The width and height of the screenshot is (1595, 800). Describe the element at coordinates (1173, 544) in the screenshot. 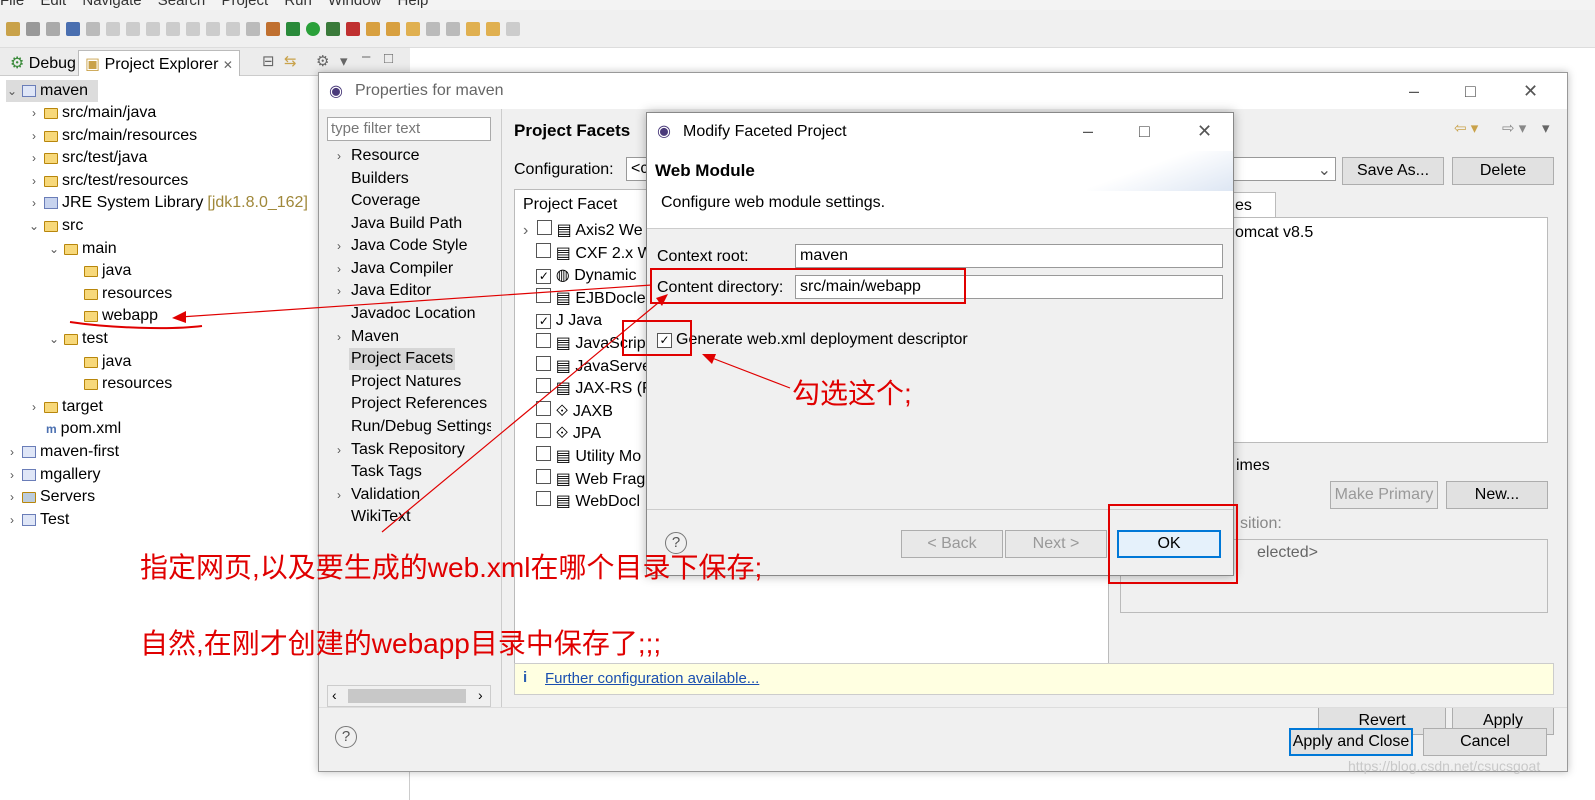

I see `ok-highlight` at that location.